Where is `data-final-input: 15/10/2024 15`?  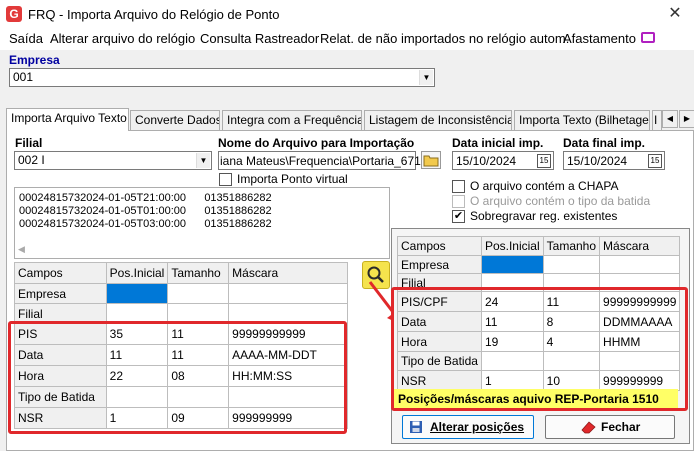
data-final-input: 15/10/2024 15 is located at coordinates (614, 160).